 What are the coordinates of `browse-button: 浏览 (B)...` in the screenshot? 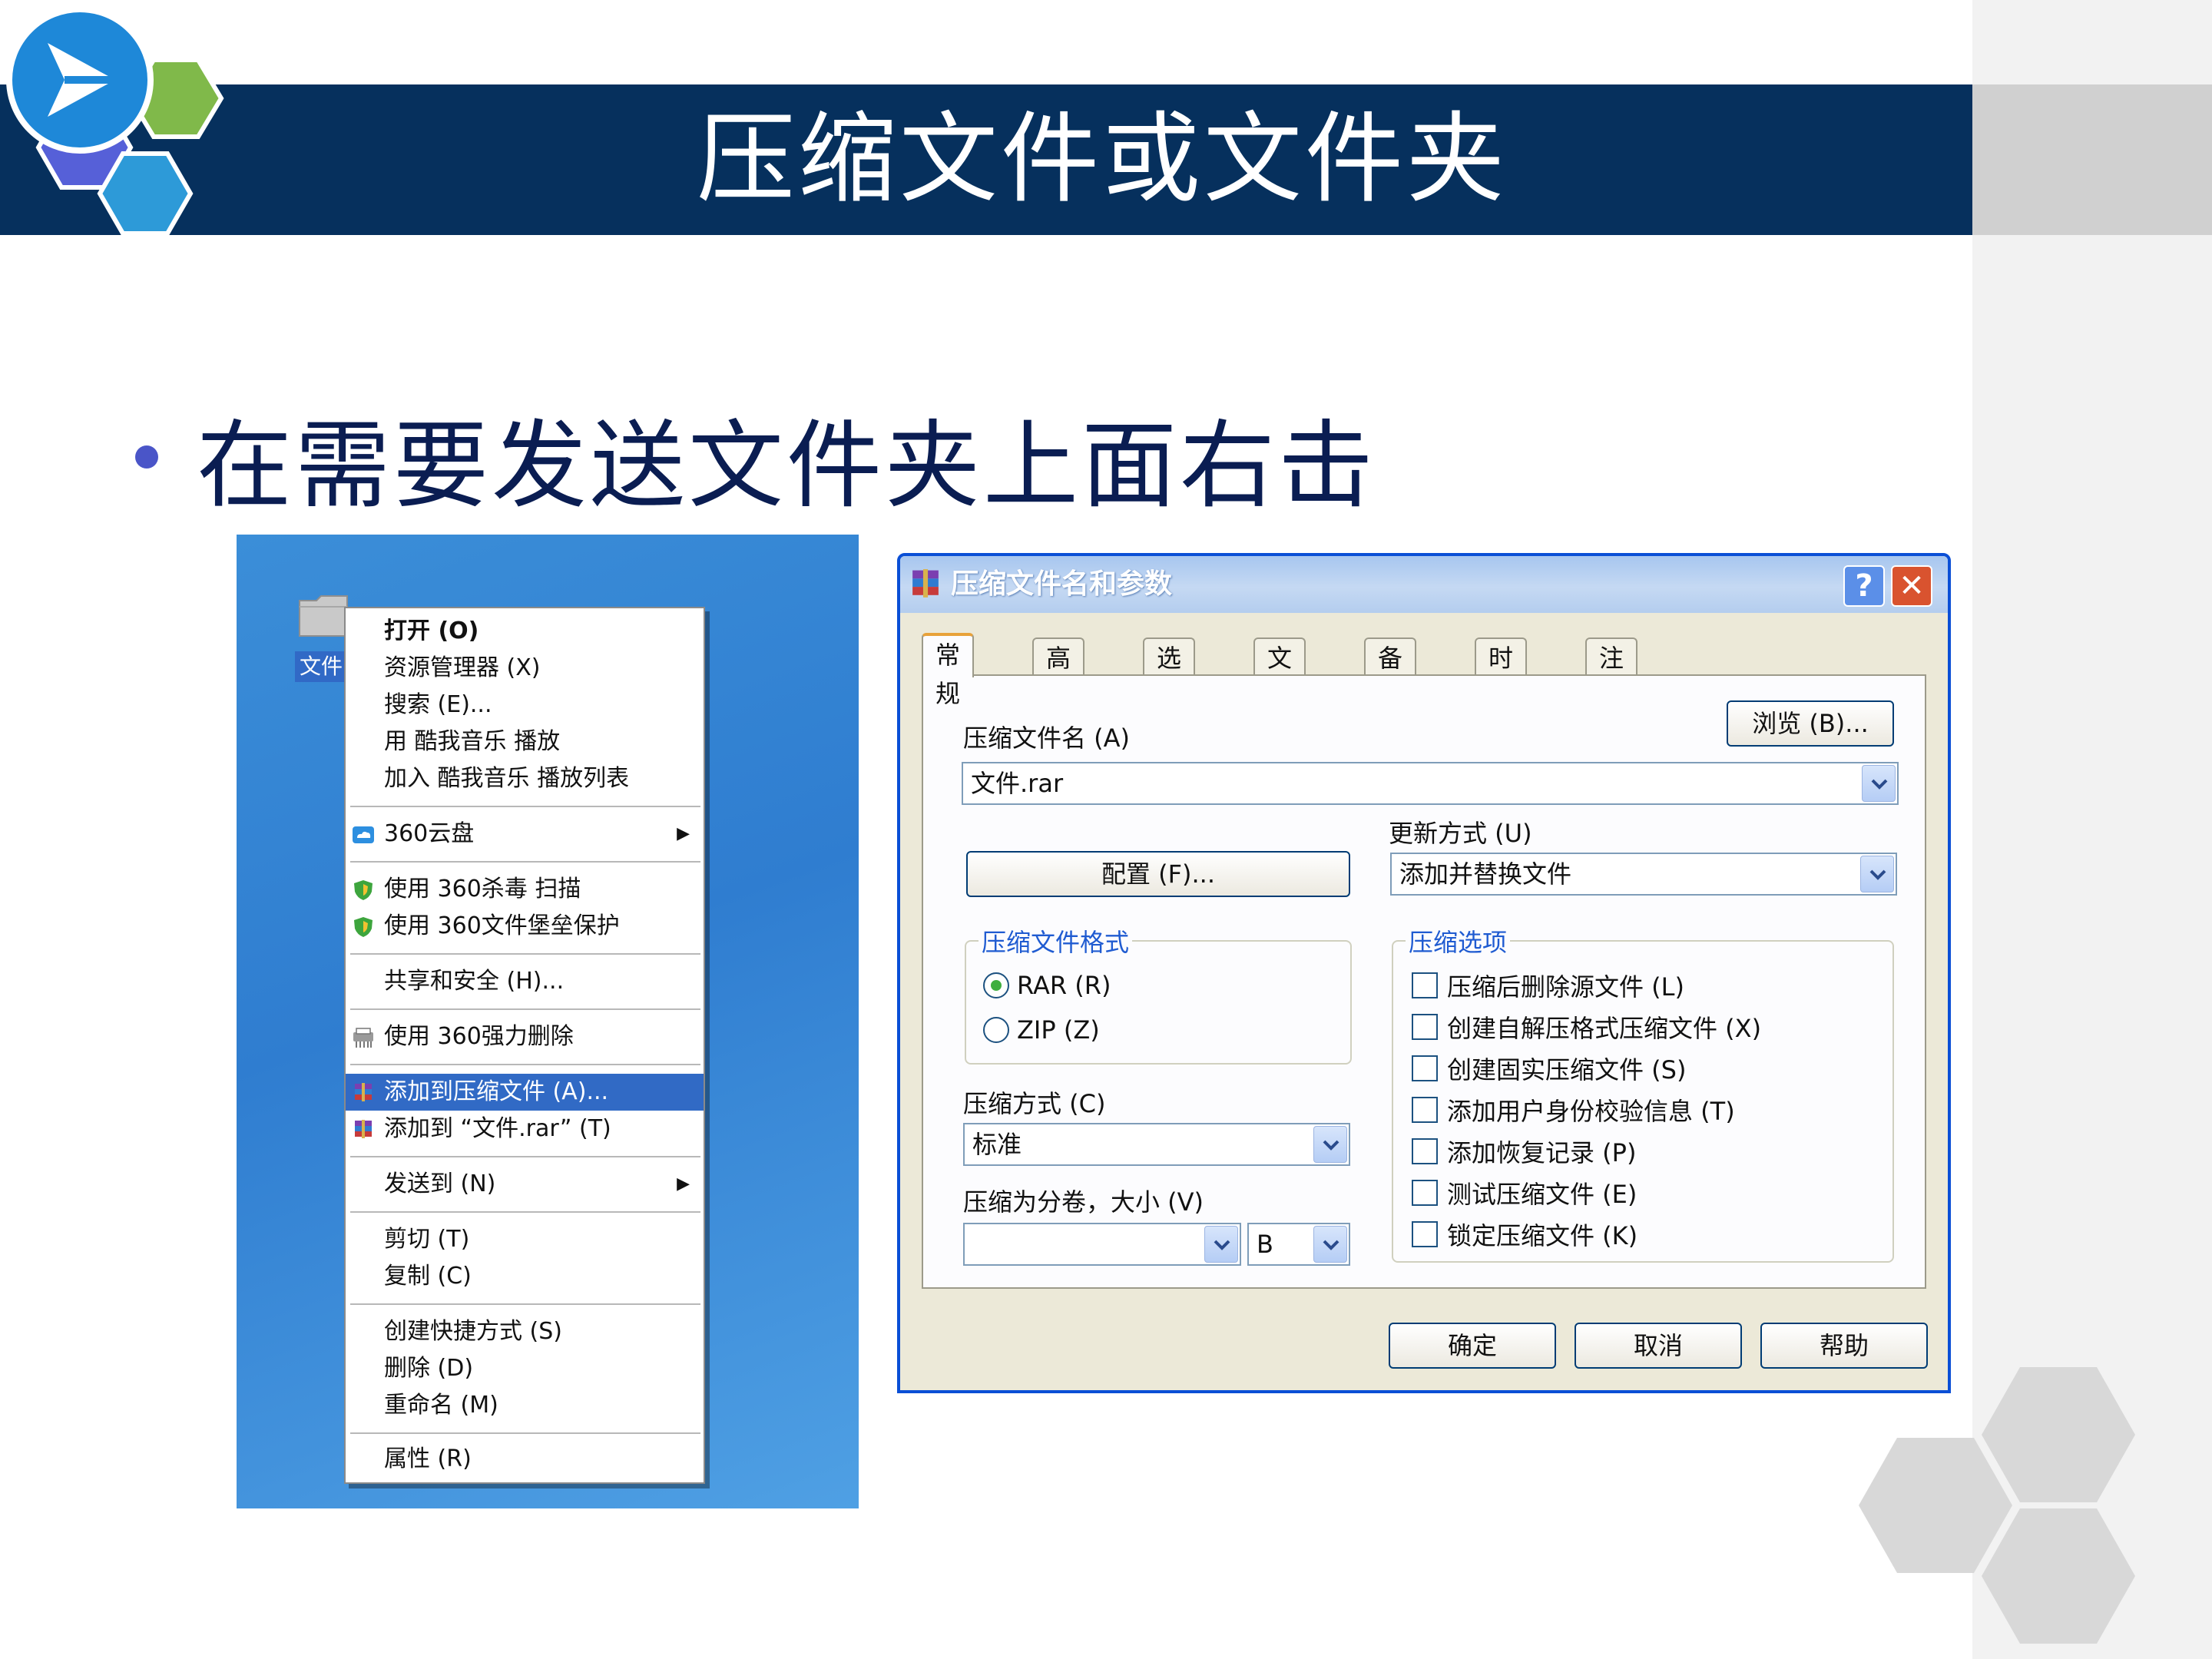 It's located at (1810, 724).